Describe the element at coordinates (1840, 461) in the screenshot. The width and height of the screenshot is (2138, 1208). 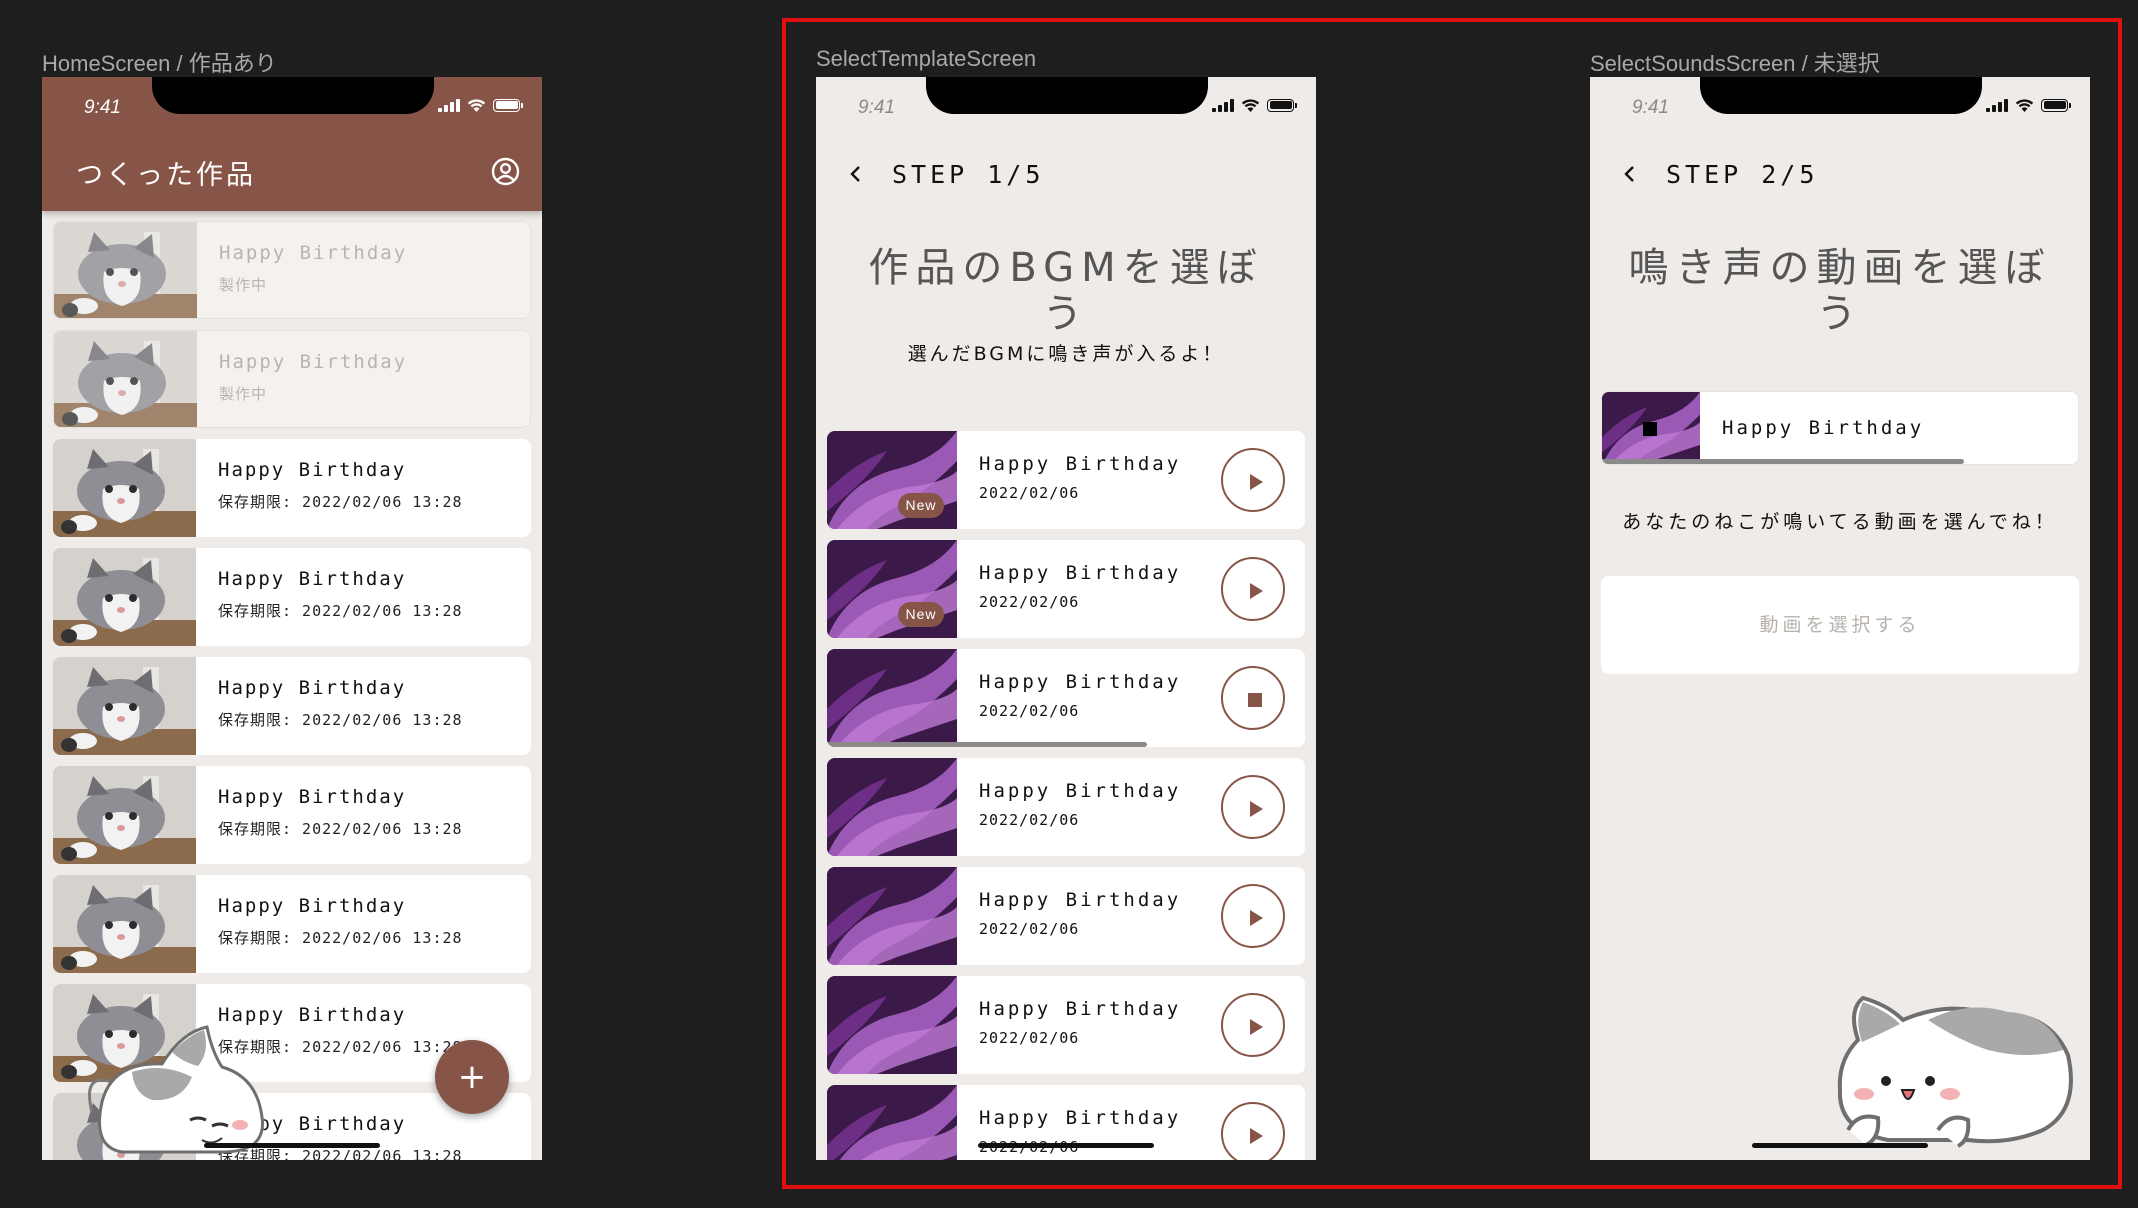
I see `selected-bgm-progress` at that location.